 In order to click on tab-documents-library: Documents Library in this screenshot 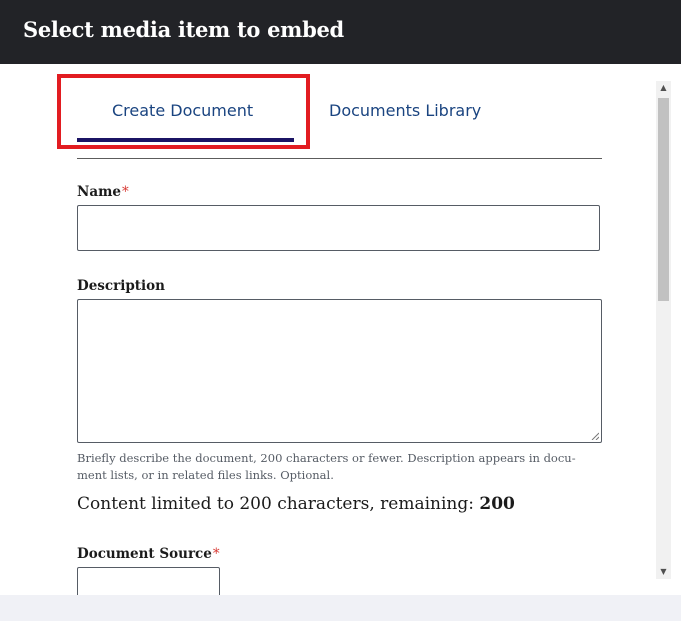, I will do `click(405, 111)`.